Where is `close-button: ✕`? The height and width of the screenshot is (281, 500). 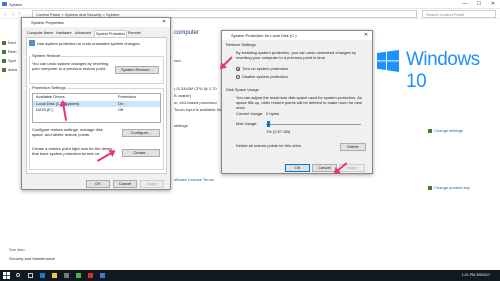 close-button: ✕ is located at coordinates (493, 4).